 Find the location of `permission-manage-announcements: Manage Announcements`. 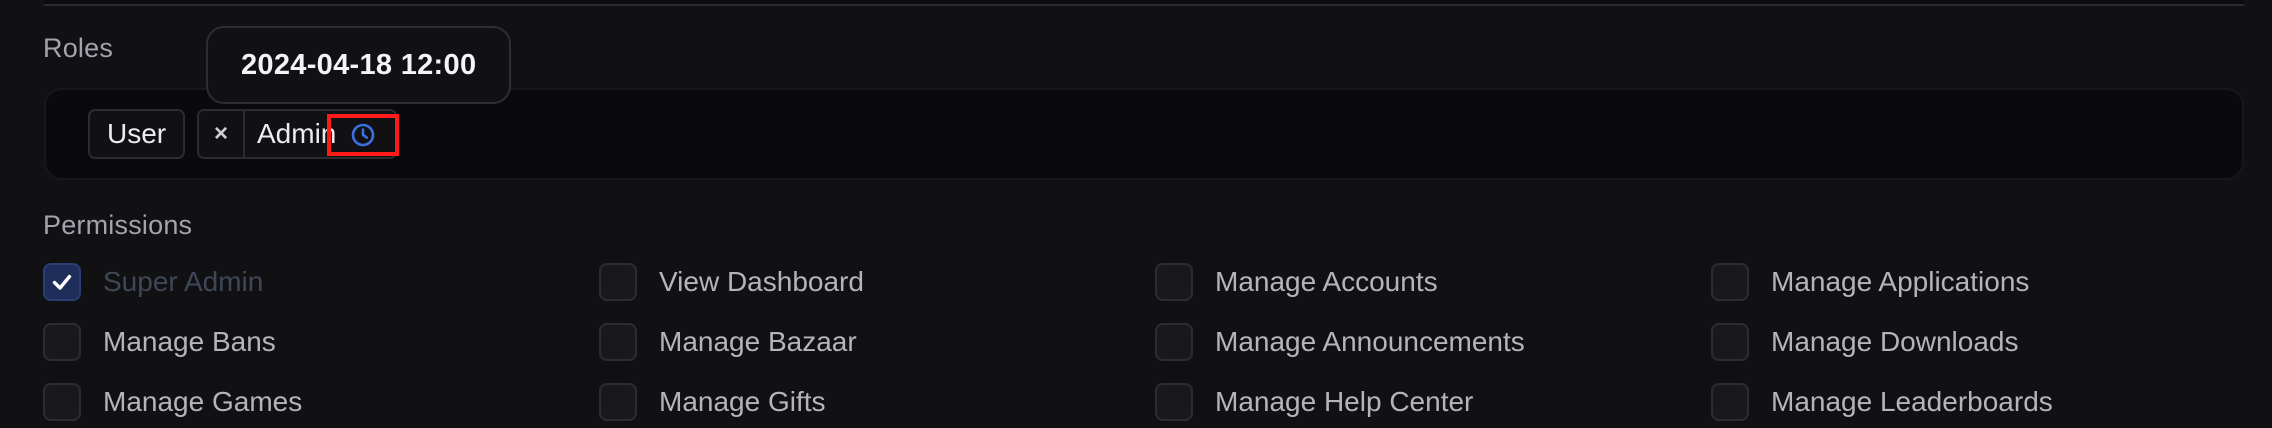

permission-manage-announcements: Manage Announcements is located at coordinates (1340, 342).